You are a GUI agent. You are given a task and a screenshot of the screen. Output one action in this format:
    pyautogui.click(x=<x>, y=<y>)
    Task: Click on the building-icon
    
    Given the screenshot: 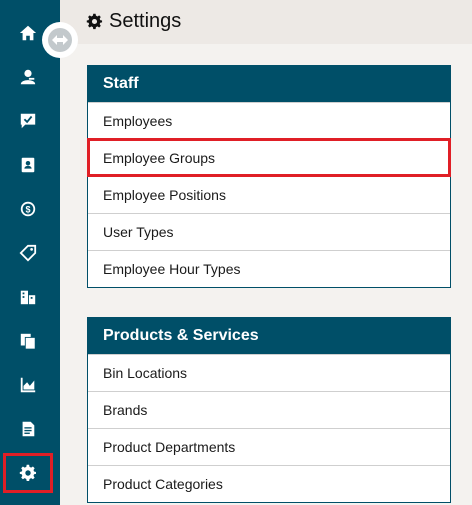 What is the action you would take?
    pyautogui.click(x=28, y=297)
    